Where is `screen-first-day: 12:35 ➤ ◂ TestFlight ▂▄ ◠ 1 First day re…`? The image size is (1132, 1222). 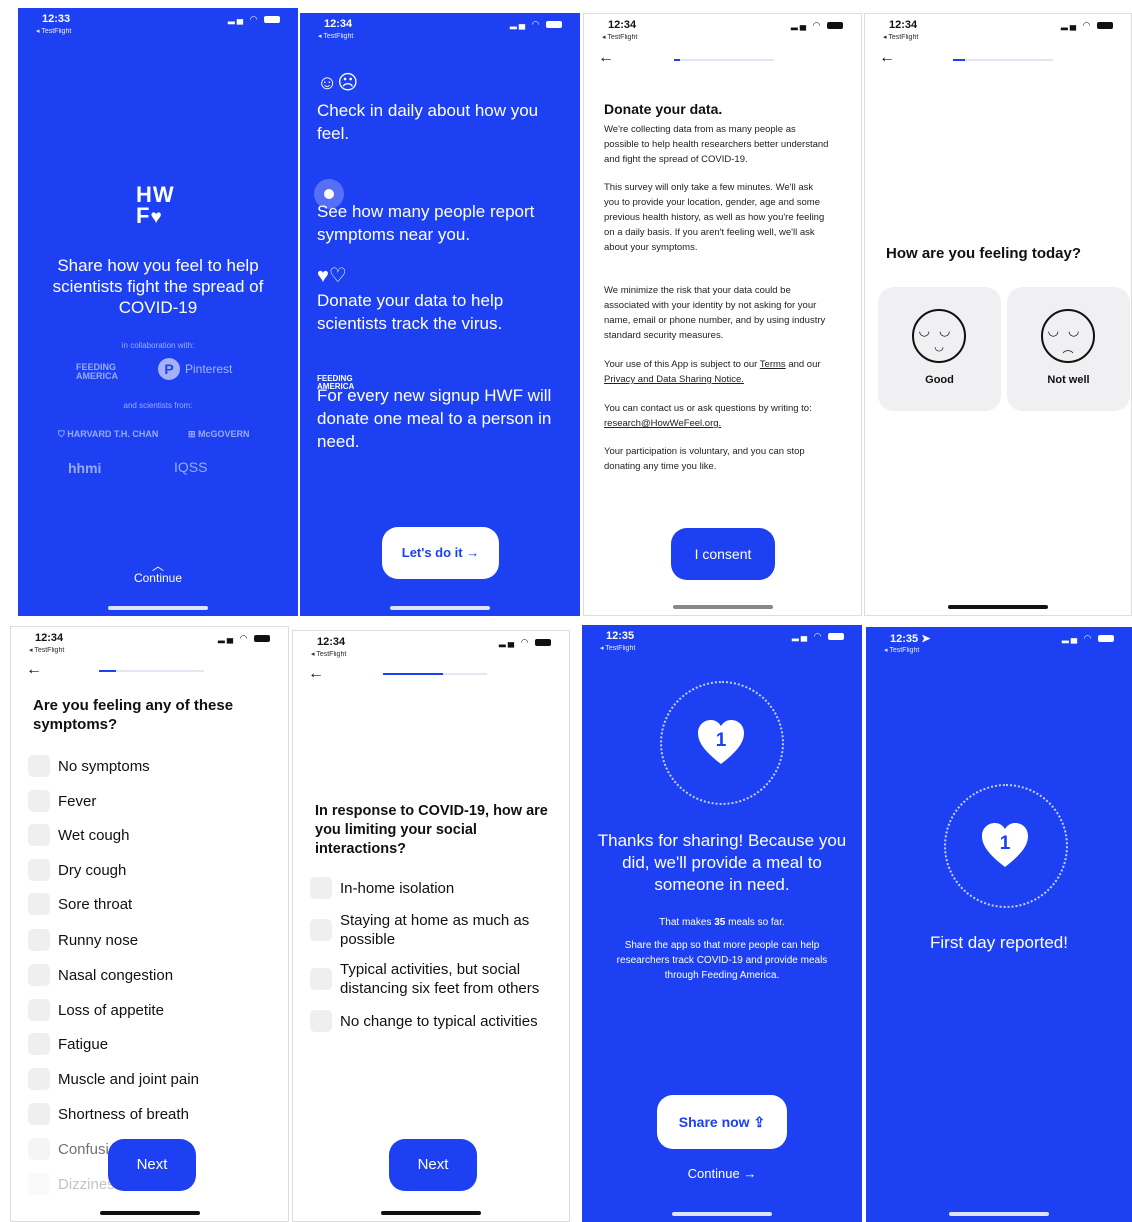 screen-first-day: 12:35 ➤ ◂ TestFlight ▂▄ ◠ 1 First day re… is located at coordinates (999, 924).